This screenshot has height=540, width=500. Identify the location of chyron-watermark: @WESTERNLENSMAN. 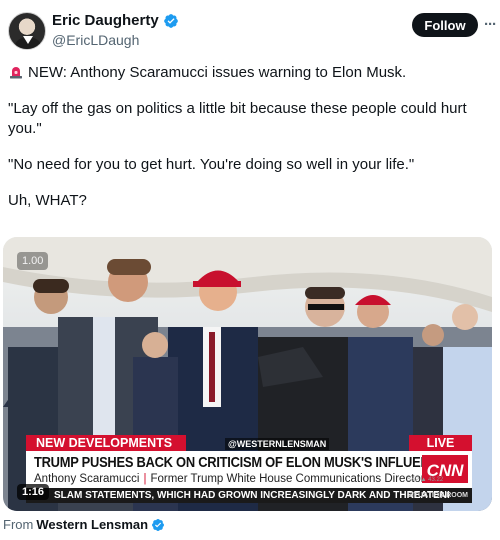
(277, 444).